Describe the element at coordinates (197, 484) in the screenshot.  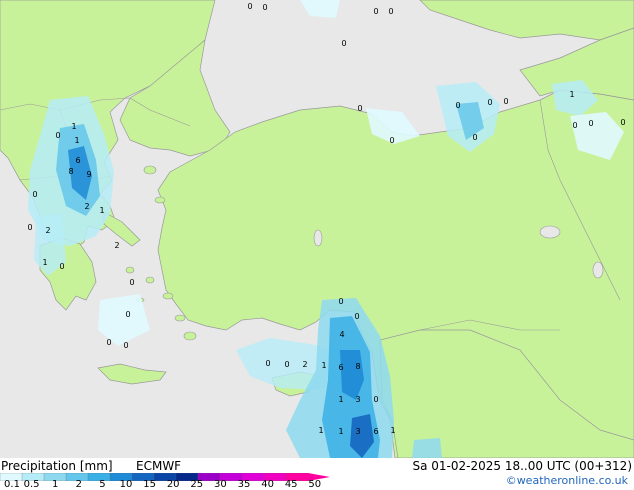
I see `scale-tick-label: 25` at that location.